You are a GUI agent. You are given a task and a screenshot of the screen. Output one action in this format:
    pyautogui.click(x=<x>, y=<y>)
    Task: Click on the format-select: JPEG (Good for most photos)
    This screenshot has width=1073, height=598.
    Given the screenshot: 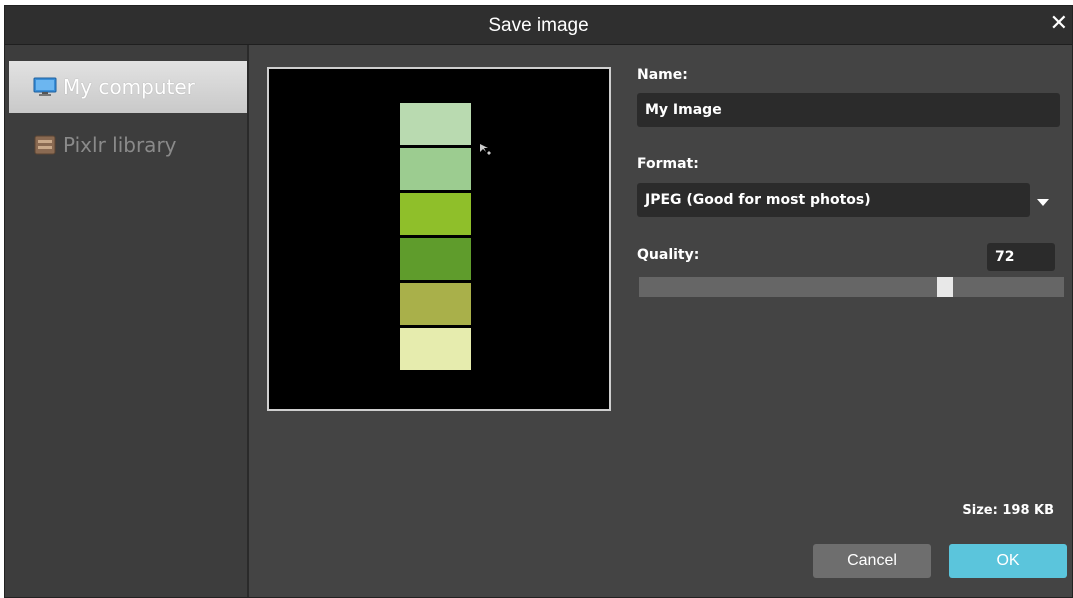 What is the action you would take?
    pyautogui.click(x=833, y=200)
    